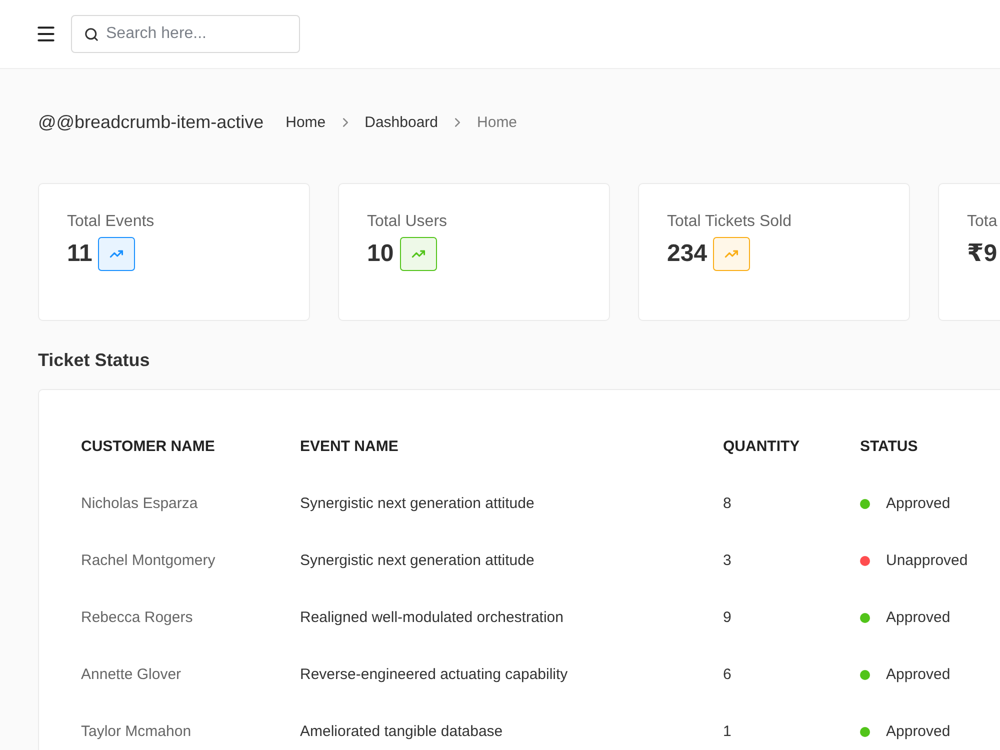  Describe the element at coordinates (349, 446) in the screenshot. I see `column-header: EVENT NAME` at that location.